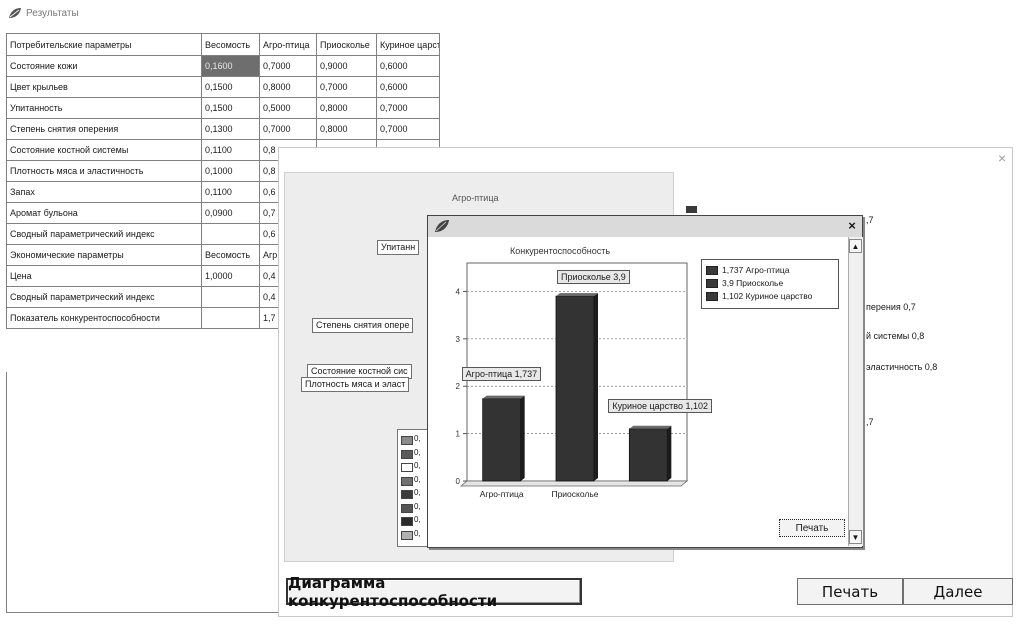  I want to click on app-leaf-icon, so click(15, 13).